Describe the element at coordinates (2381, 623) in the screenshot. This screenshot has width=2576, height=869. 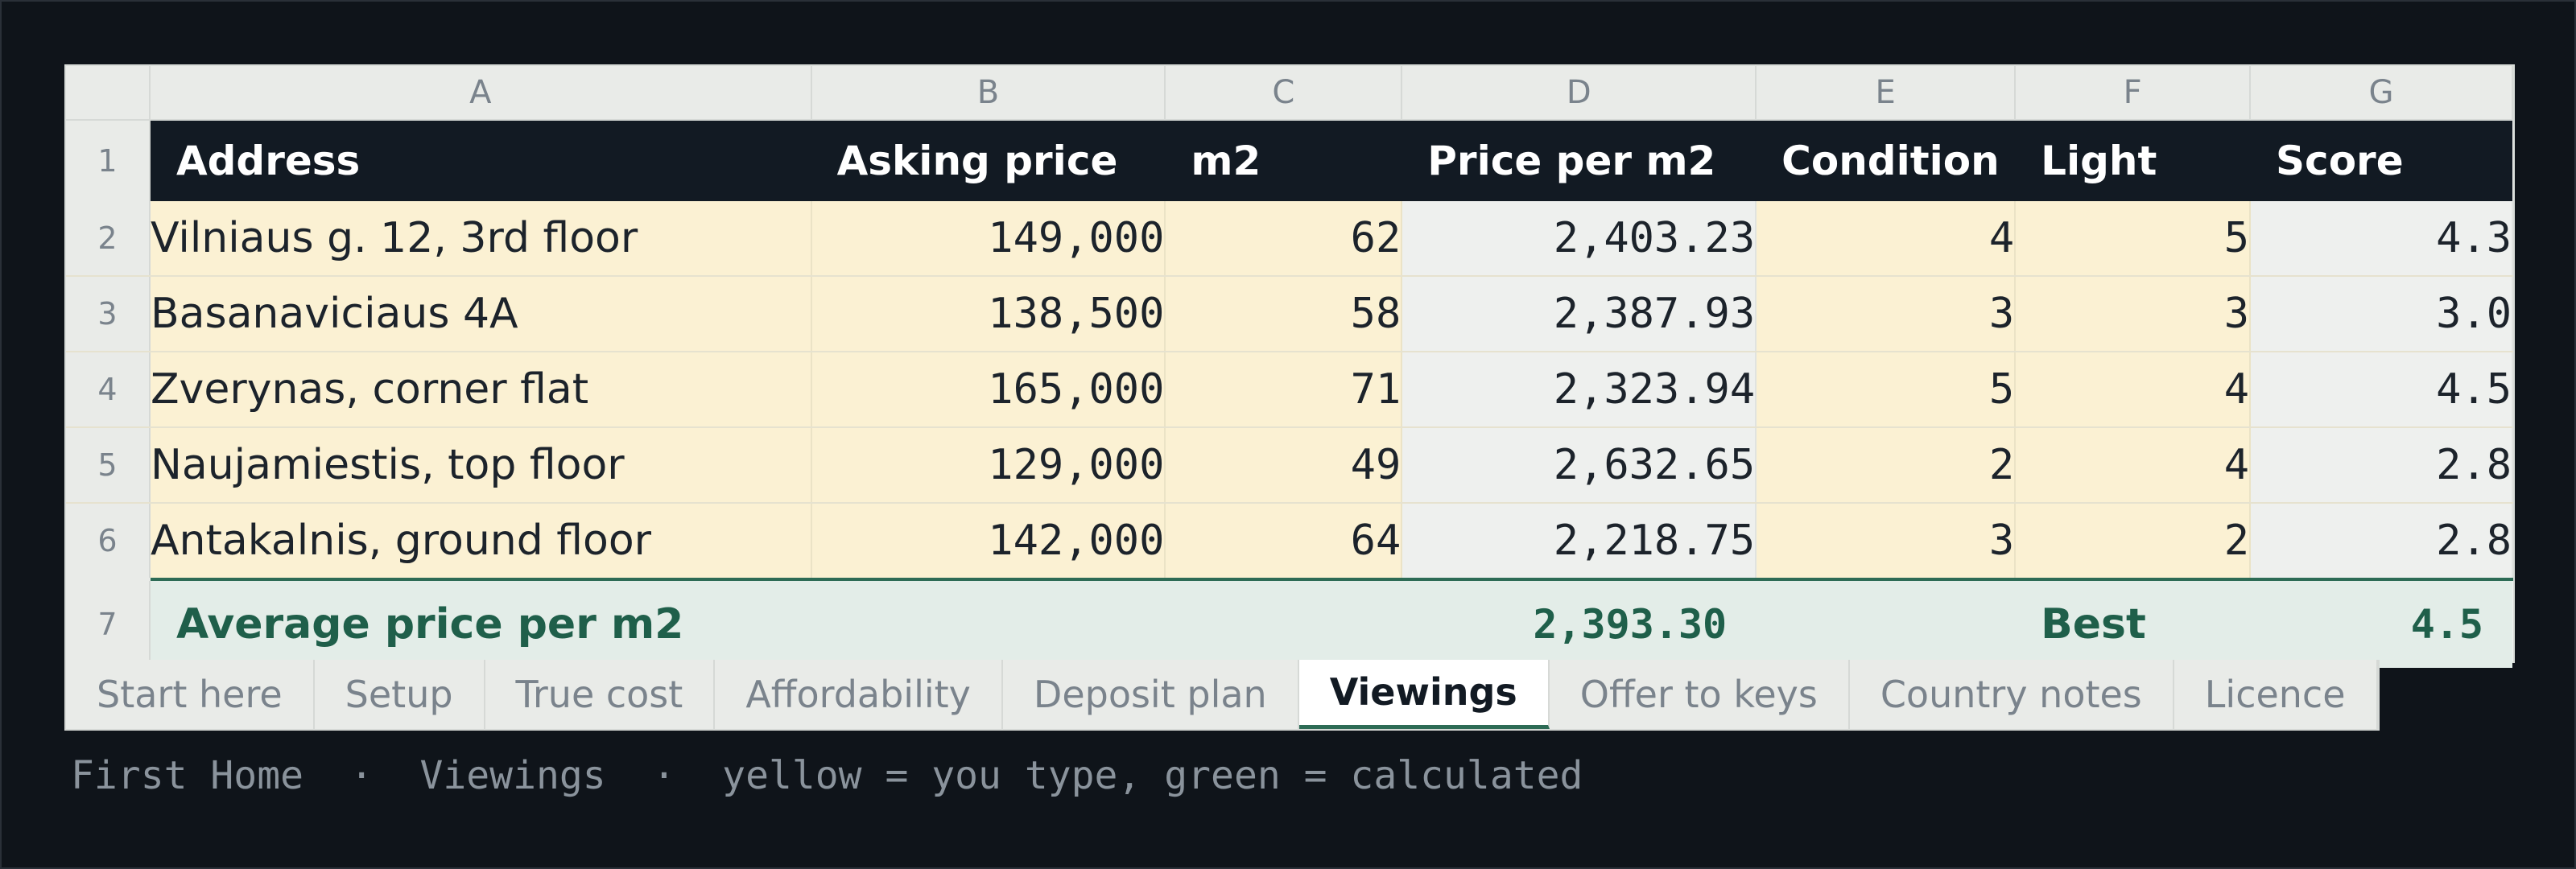
I see `best-score-value: 4.5` at that location.